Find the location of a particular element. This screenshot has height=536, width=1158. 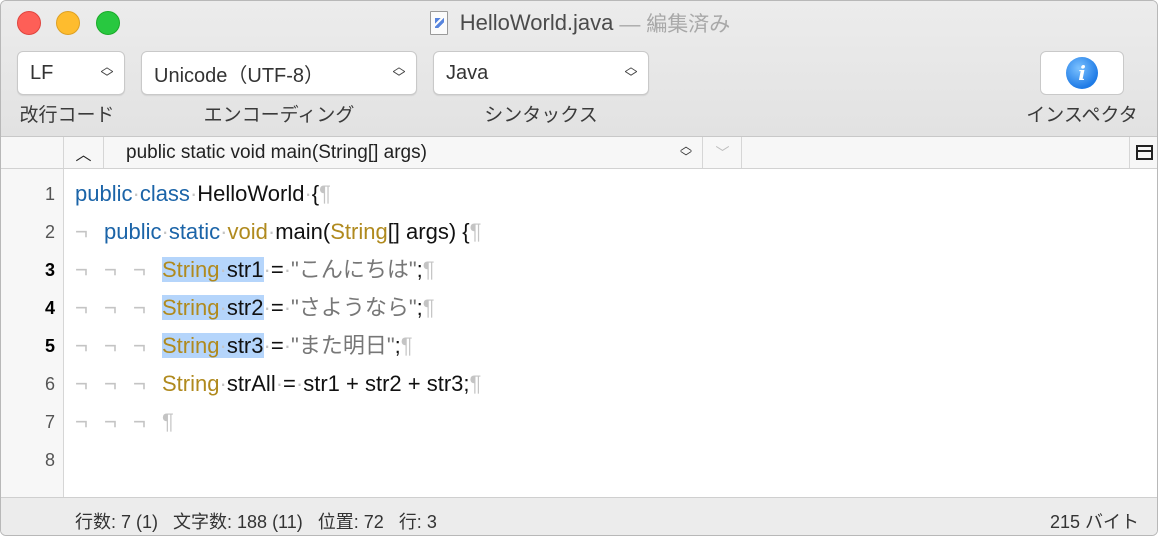

selection-block: String·str1 is located at coordinates (213, 269).